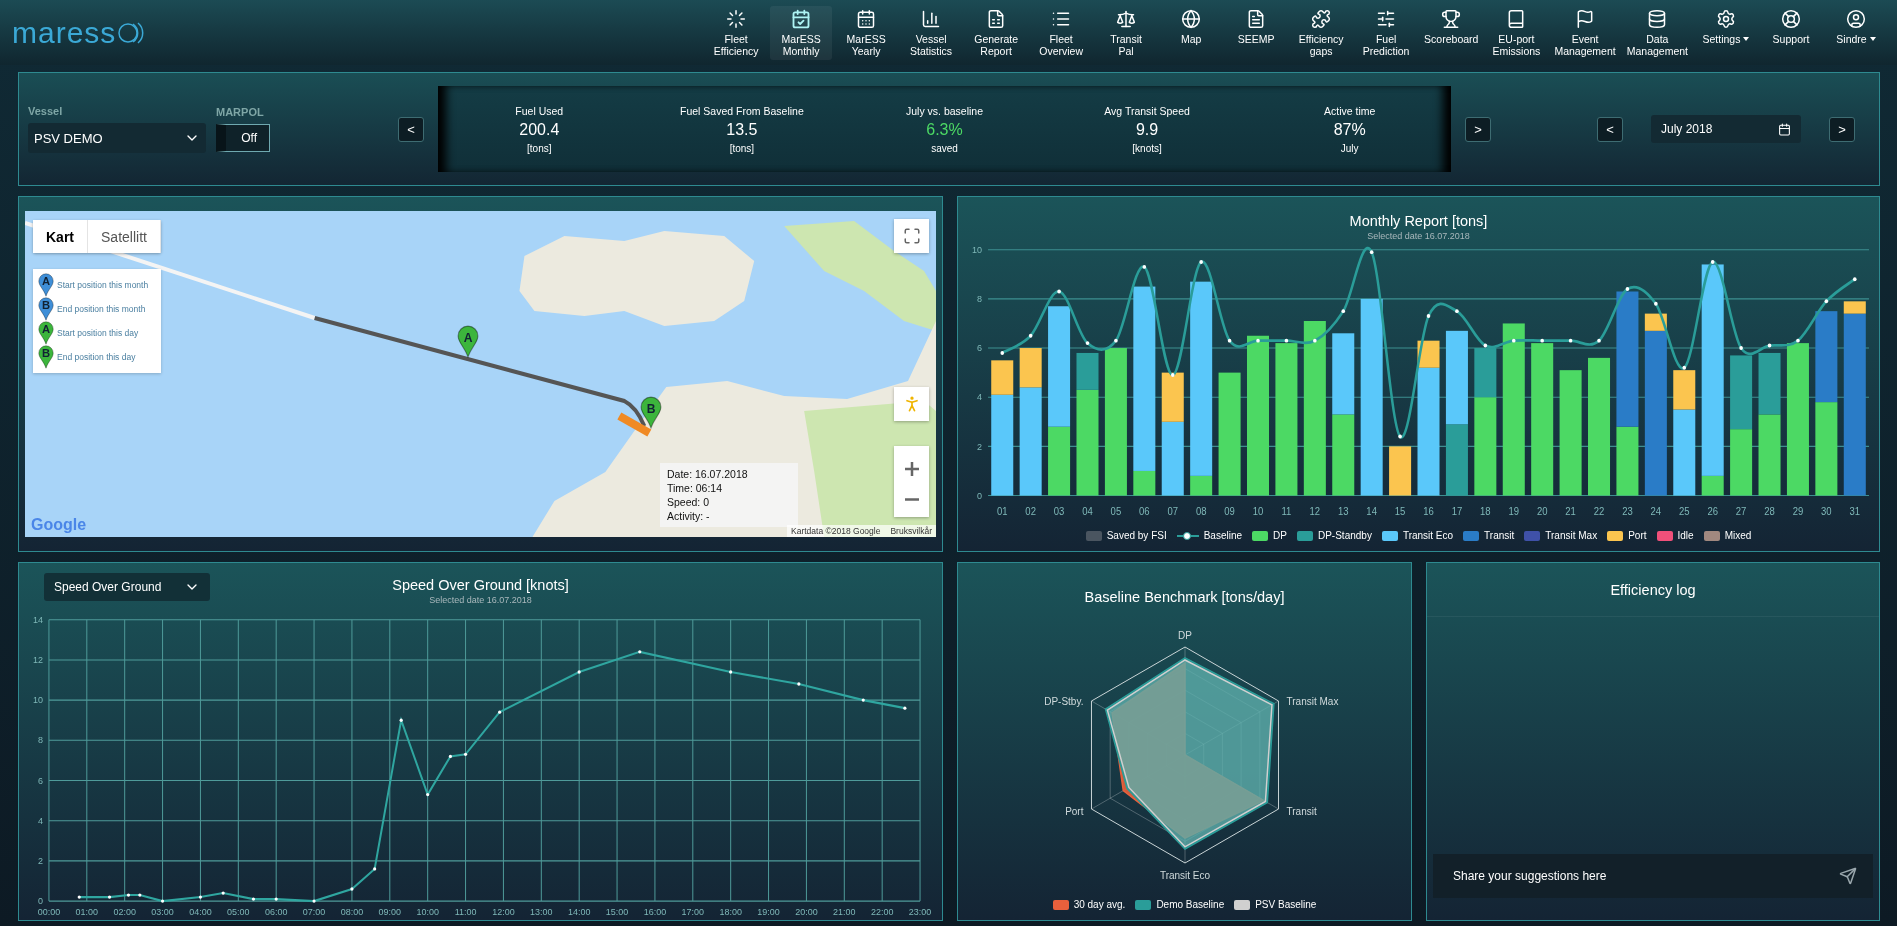 The width and height of the screenshot is (1897, 926). What do you see at coordinates (1599, 511) in the screenshot?
I see `axis-label: 22` at bounding box center [1599, 511].